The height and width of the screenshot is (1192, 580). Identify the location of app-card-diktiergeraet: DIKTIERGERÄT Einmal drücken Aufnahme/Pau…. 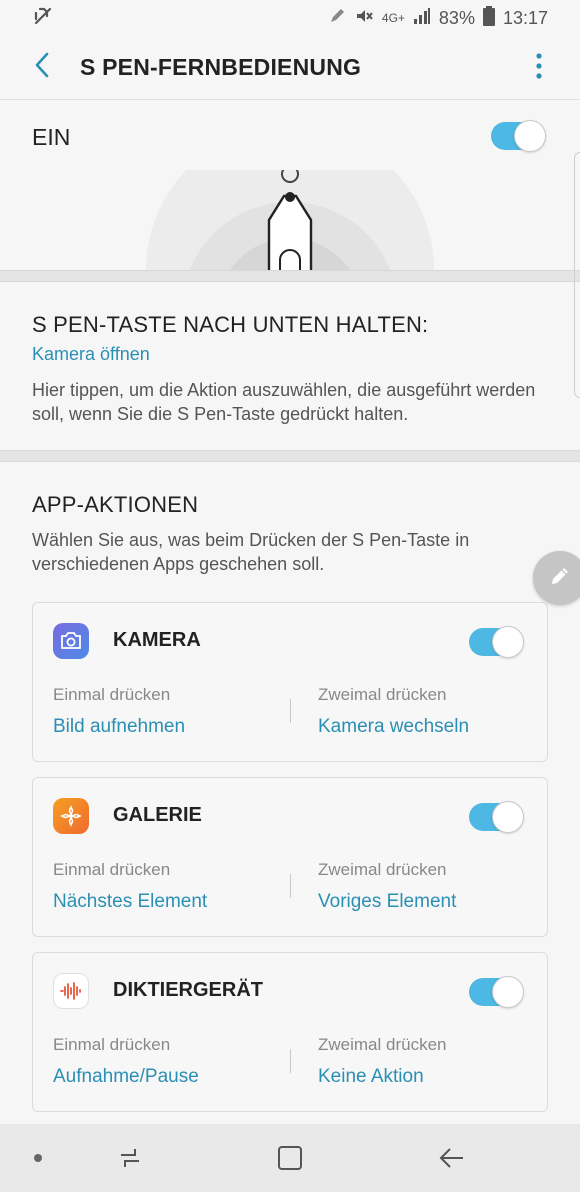
(290, 1032).